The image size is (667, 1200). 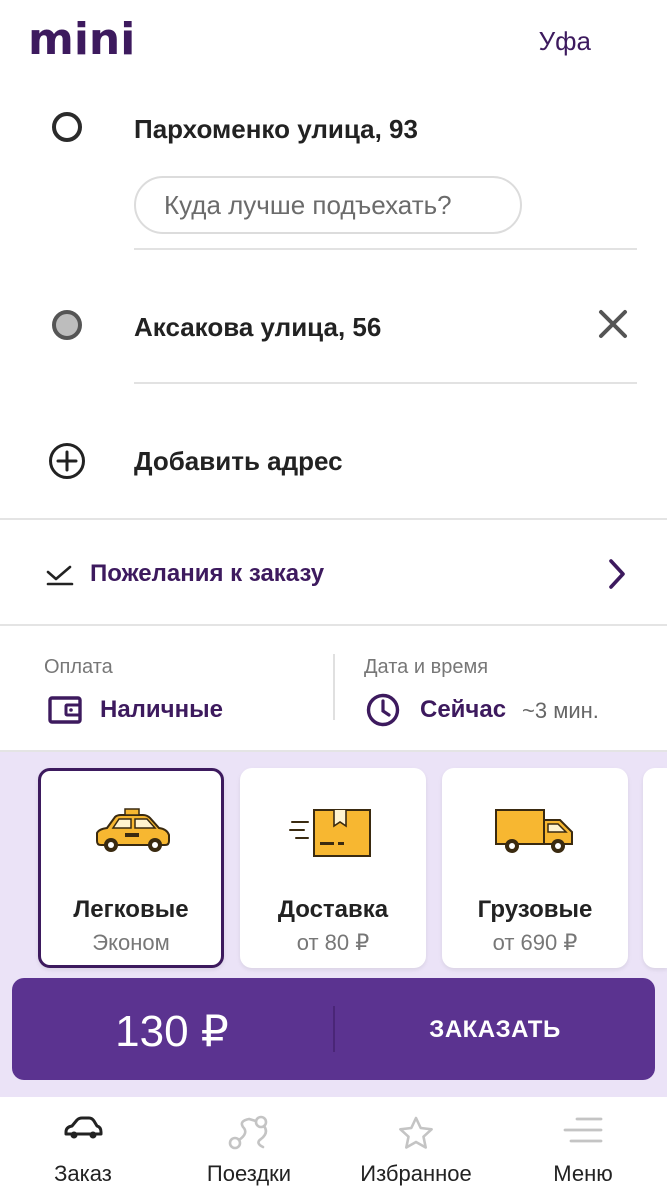 I want to click on nav-favorites: Избранное, so click(x=416, y=1148).